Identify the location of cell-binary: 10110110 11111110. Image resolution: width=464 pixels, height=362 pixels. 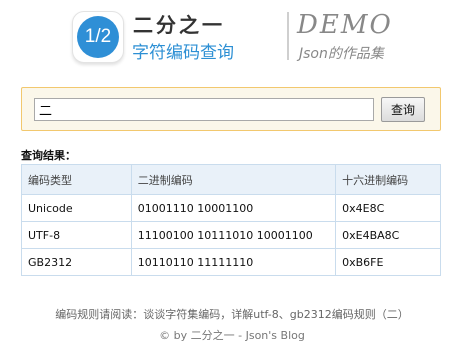
(233, 262).